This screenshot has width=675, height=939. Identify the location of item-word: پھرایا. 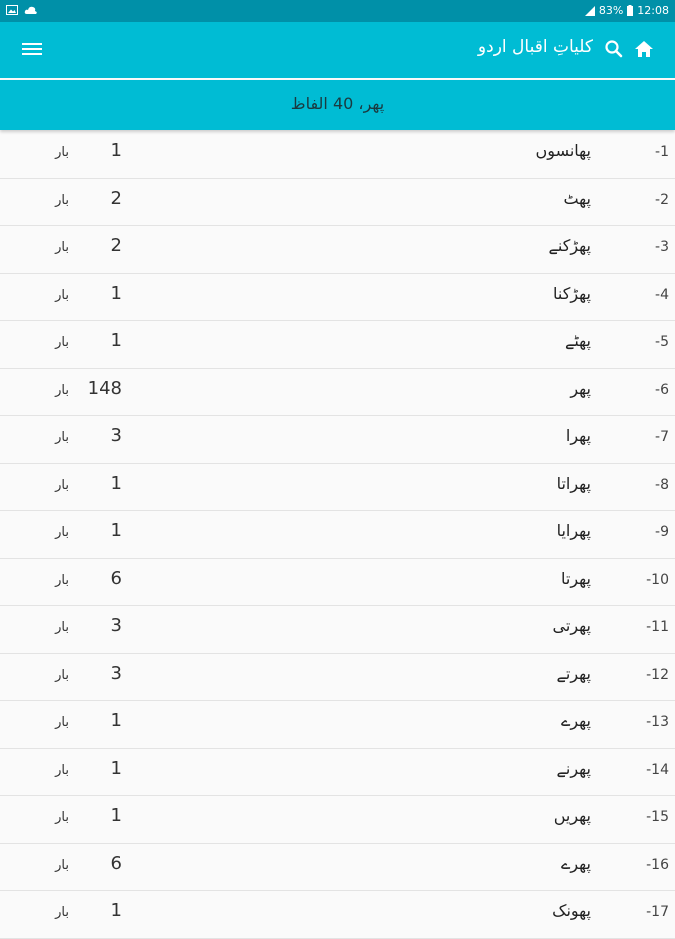
(573, 530).